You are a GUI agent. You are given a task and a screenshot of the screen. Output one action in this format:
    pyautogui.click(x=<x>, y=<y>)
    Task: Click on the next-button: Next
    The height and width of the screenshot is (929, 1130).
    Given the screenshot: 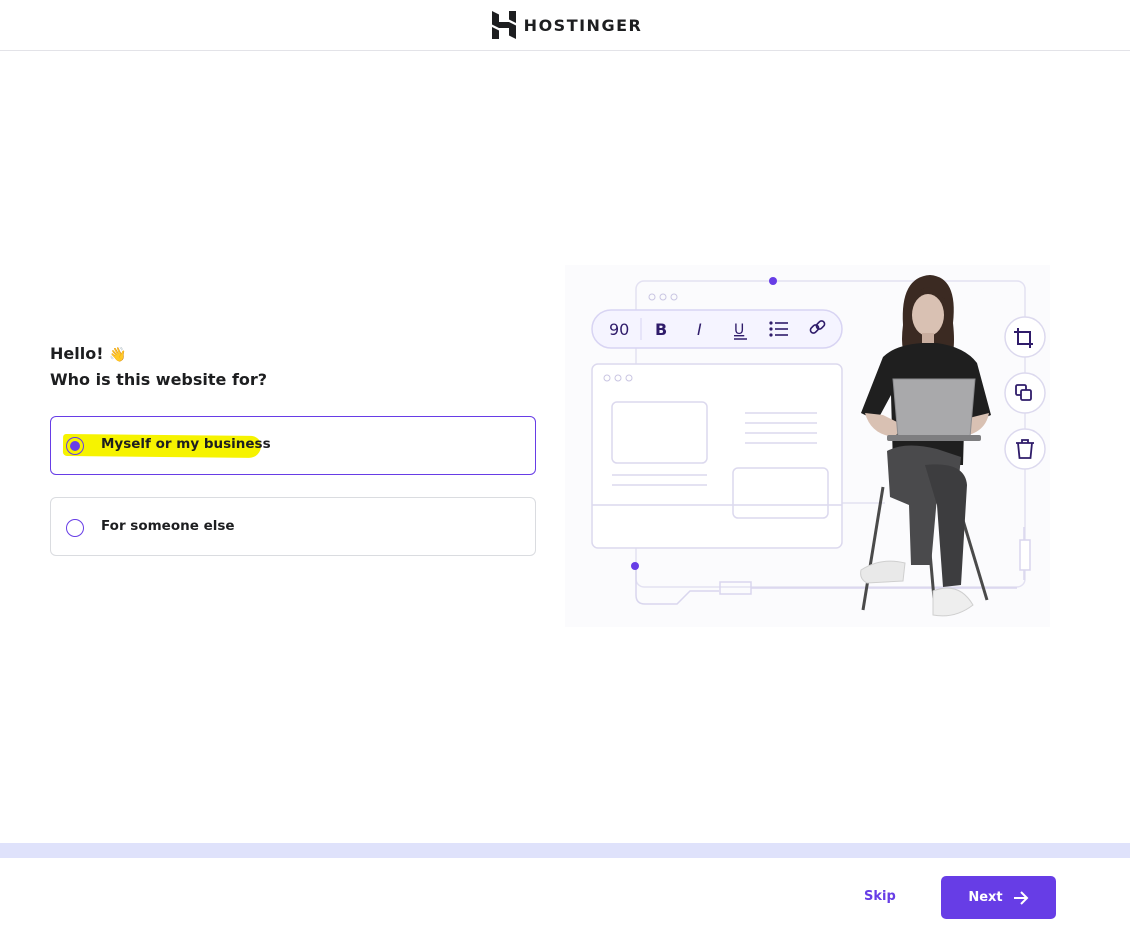 What is the action you would take?
    pyautogui.click(x=998, y=897)
    